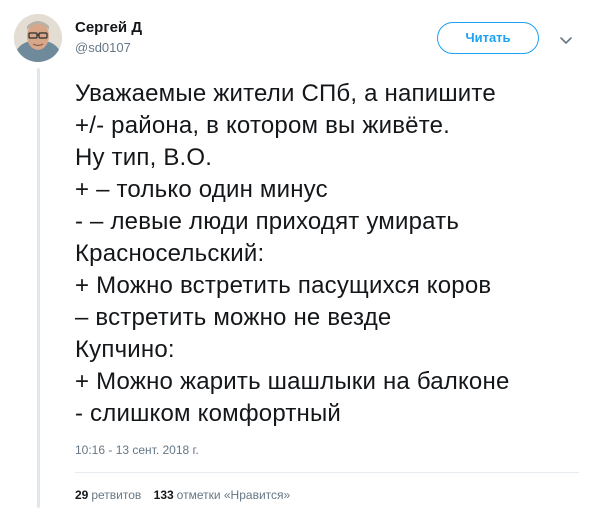 Image resolution: width=594 pixels, height=508 pixels. What do you see at coordinates (208, 413) in the screenshot?
I see `tweet-line: - слишком комфортный` at bounding box center [208, 413].